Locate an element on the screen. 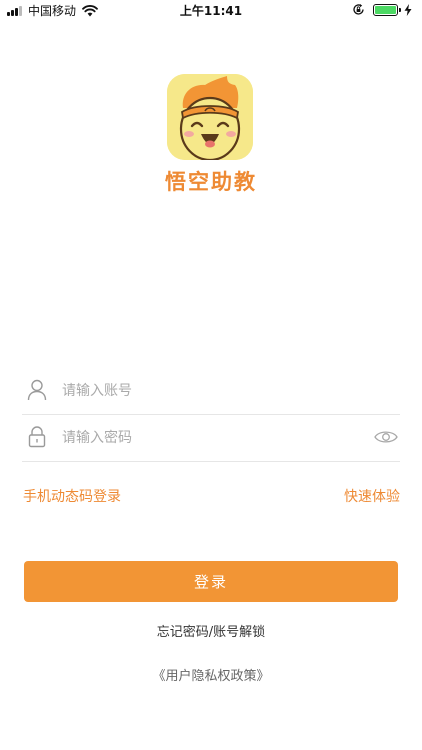 The image size is (422, 750). lock-icon is located at coordinates (37, 437).